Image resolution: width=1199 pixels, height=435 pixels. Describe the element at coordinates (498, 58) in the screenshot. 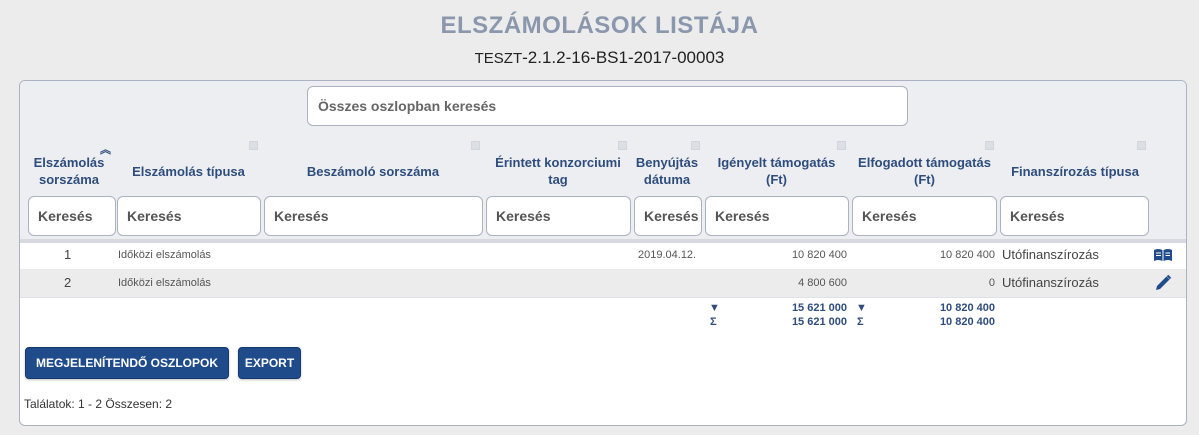

I see `subtitle-prefix: TESZT` at that location.